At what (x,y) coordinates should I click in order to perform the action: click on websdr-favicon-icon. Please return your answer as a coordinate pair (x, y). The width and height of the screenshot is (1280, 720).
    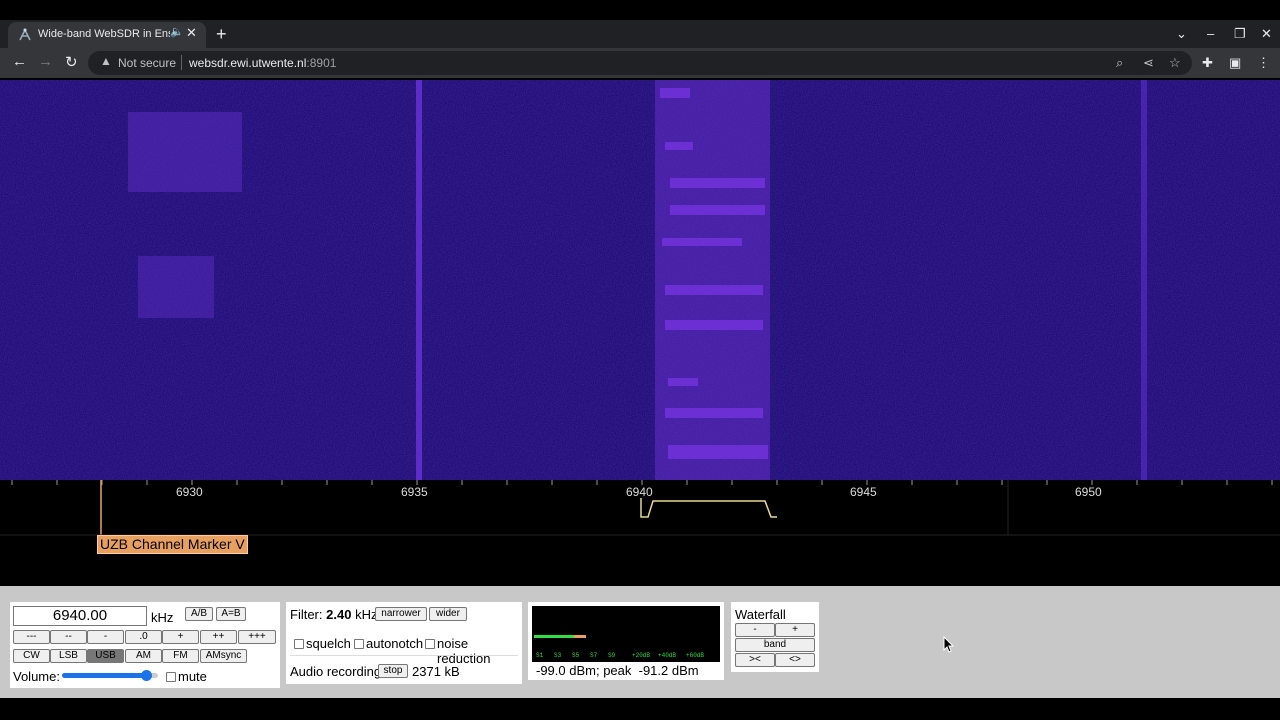
    Looking at the image, I should click on (25, 35).